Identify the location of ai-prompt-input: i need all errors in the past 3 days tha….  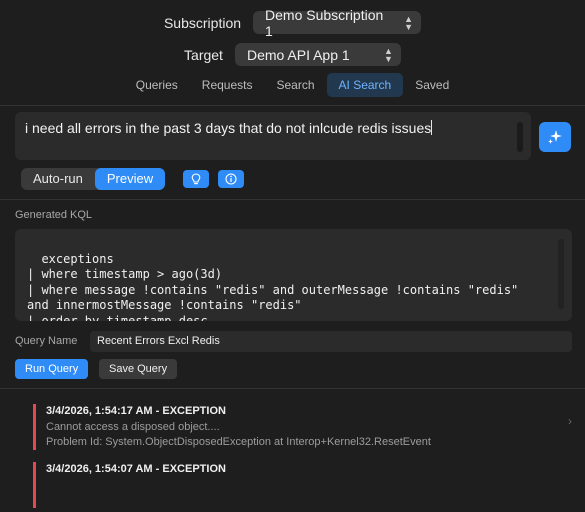
(273, 136).